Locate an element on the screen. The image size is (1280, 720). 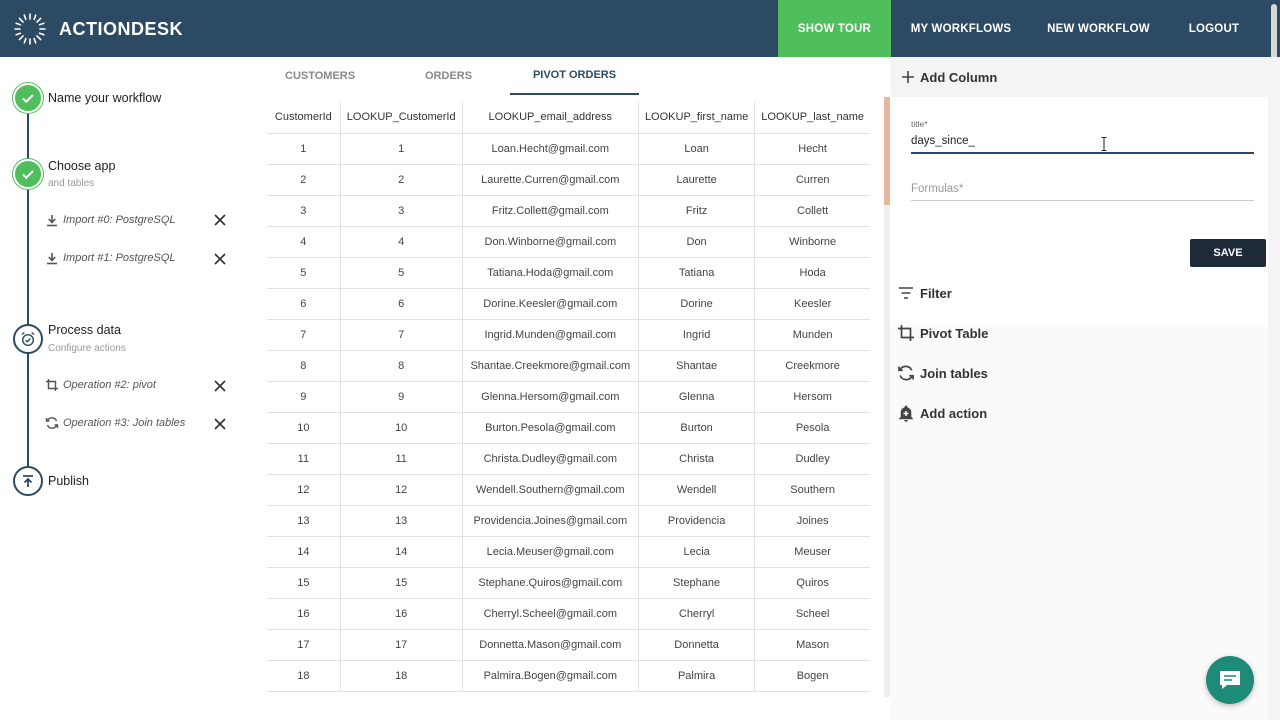
column-header: LOOKUP_email_address is located at coordinates (550, 118).